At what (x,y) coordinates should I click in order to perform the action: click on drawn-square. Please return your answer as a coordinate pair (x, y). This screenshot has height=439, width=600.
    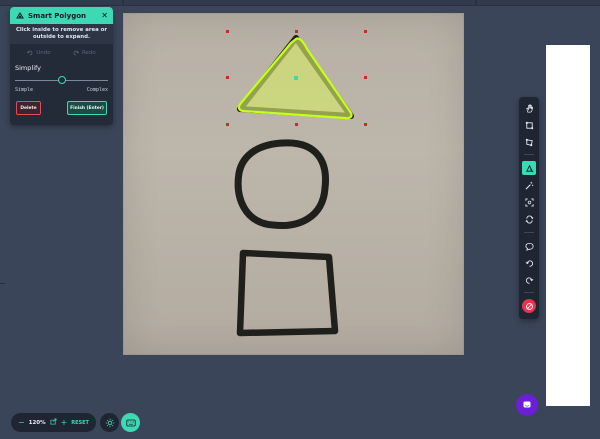
    Looking at the image, I should click on (287, 293).